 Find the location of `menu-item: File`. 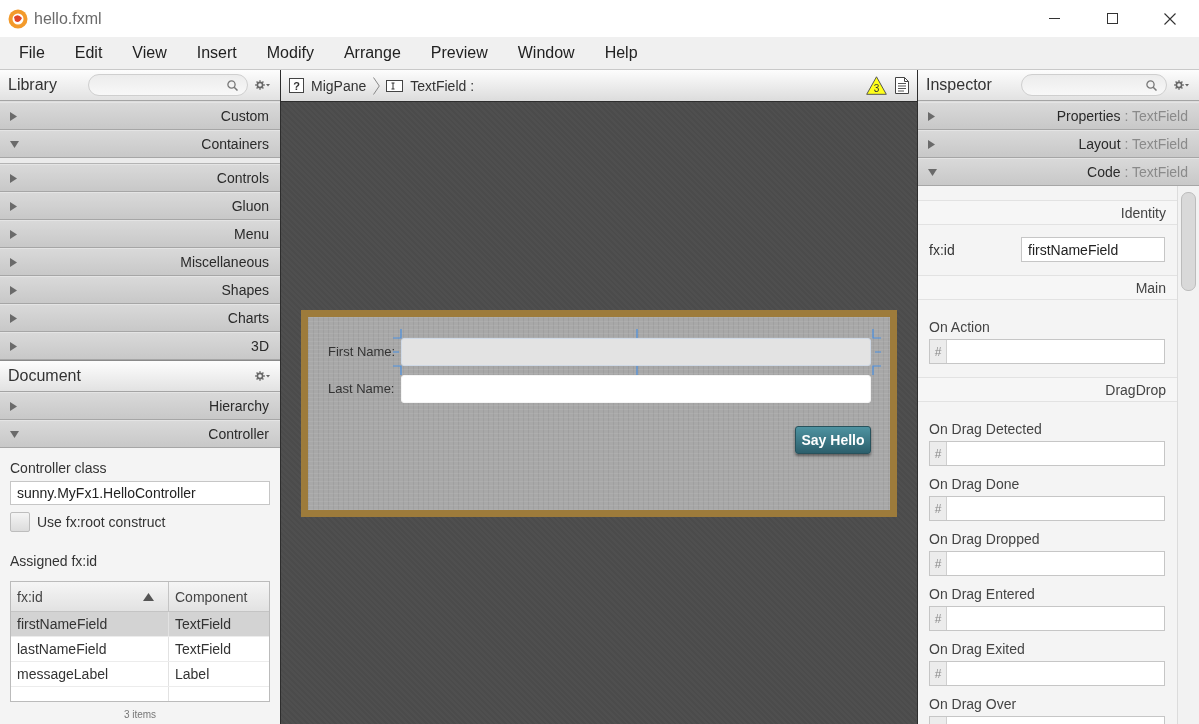

menu-item: File is located at coordinates (32, 53).